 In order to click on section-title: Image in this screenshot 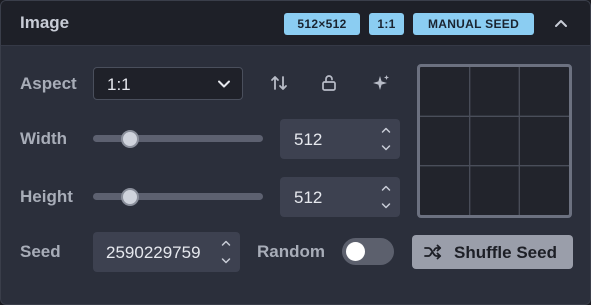, I will do `click(45, 22)`.